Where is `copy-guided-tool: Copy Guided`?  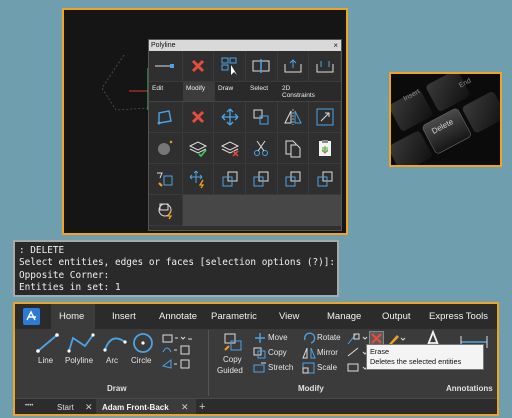
copy-guided-tool: Copy Guided is located at coordinates (233, 356).